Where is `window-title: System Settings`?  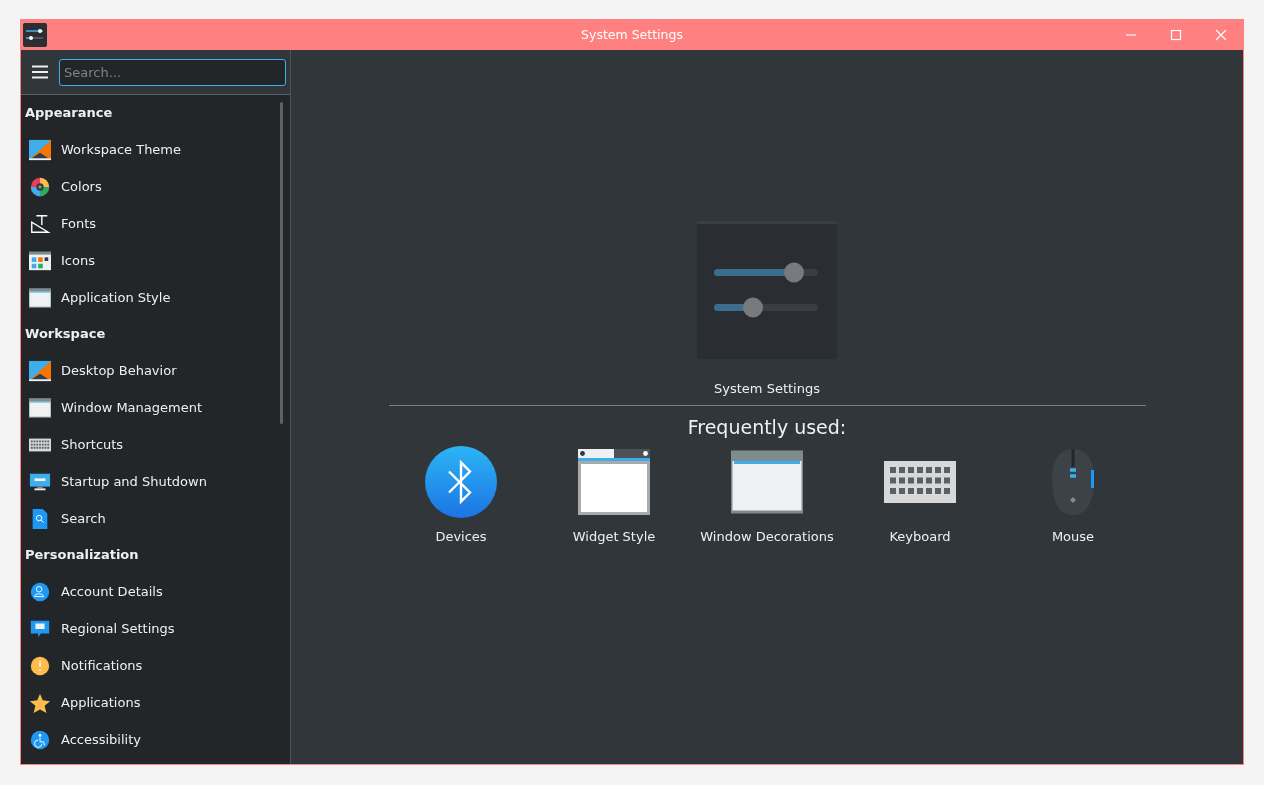 window-title: System Settings is located at coordinates (632, 34).